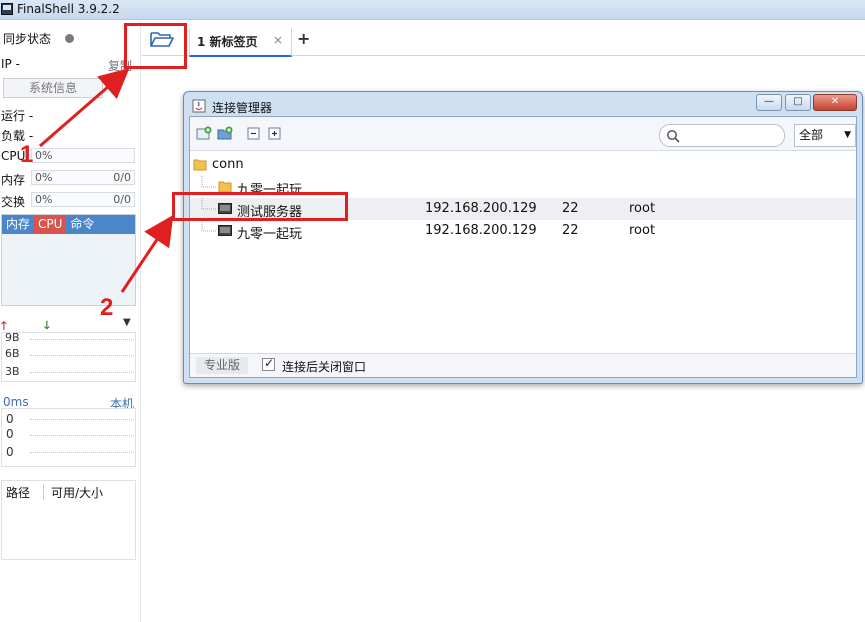 The image size is (865, 622). What do you see at coordinates (106, 180) in the screenshot?
I see `annotation-arrows` at bounding box center [106, 180].